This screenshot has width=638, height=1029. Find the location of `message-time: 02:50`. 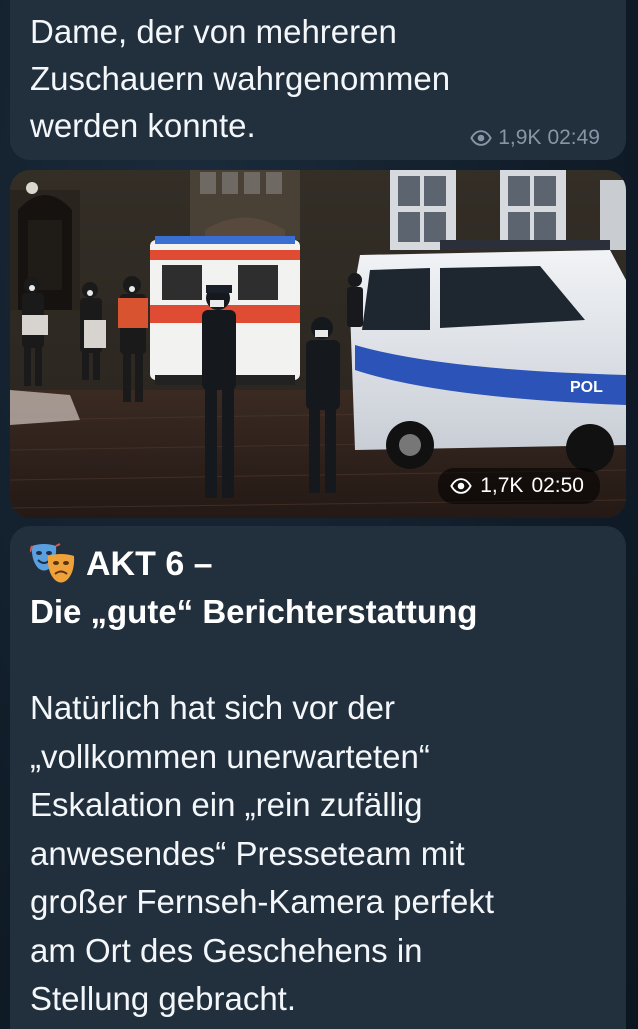

message-time: 02:50 is located at coordinates (557, 485).